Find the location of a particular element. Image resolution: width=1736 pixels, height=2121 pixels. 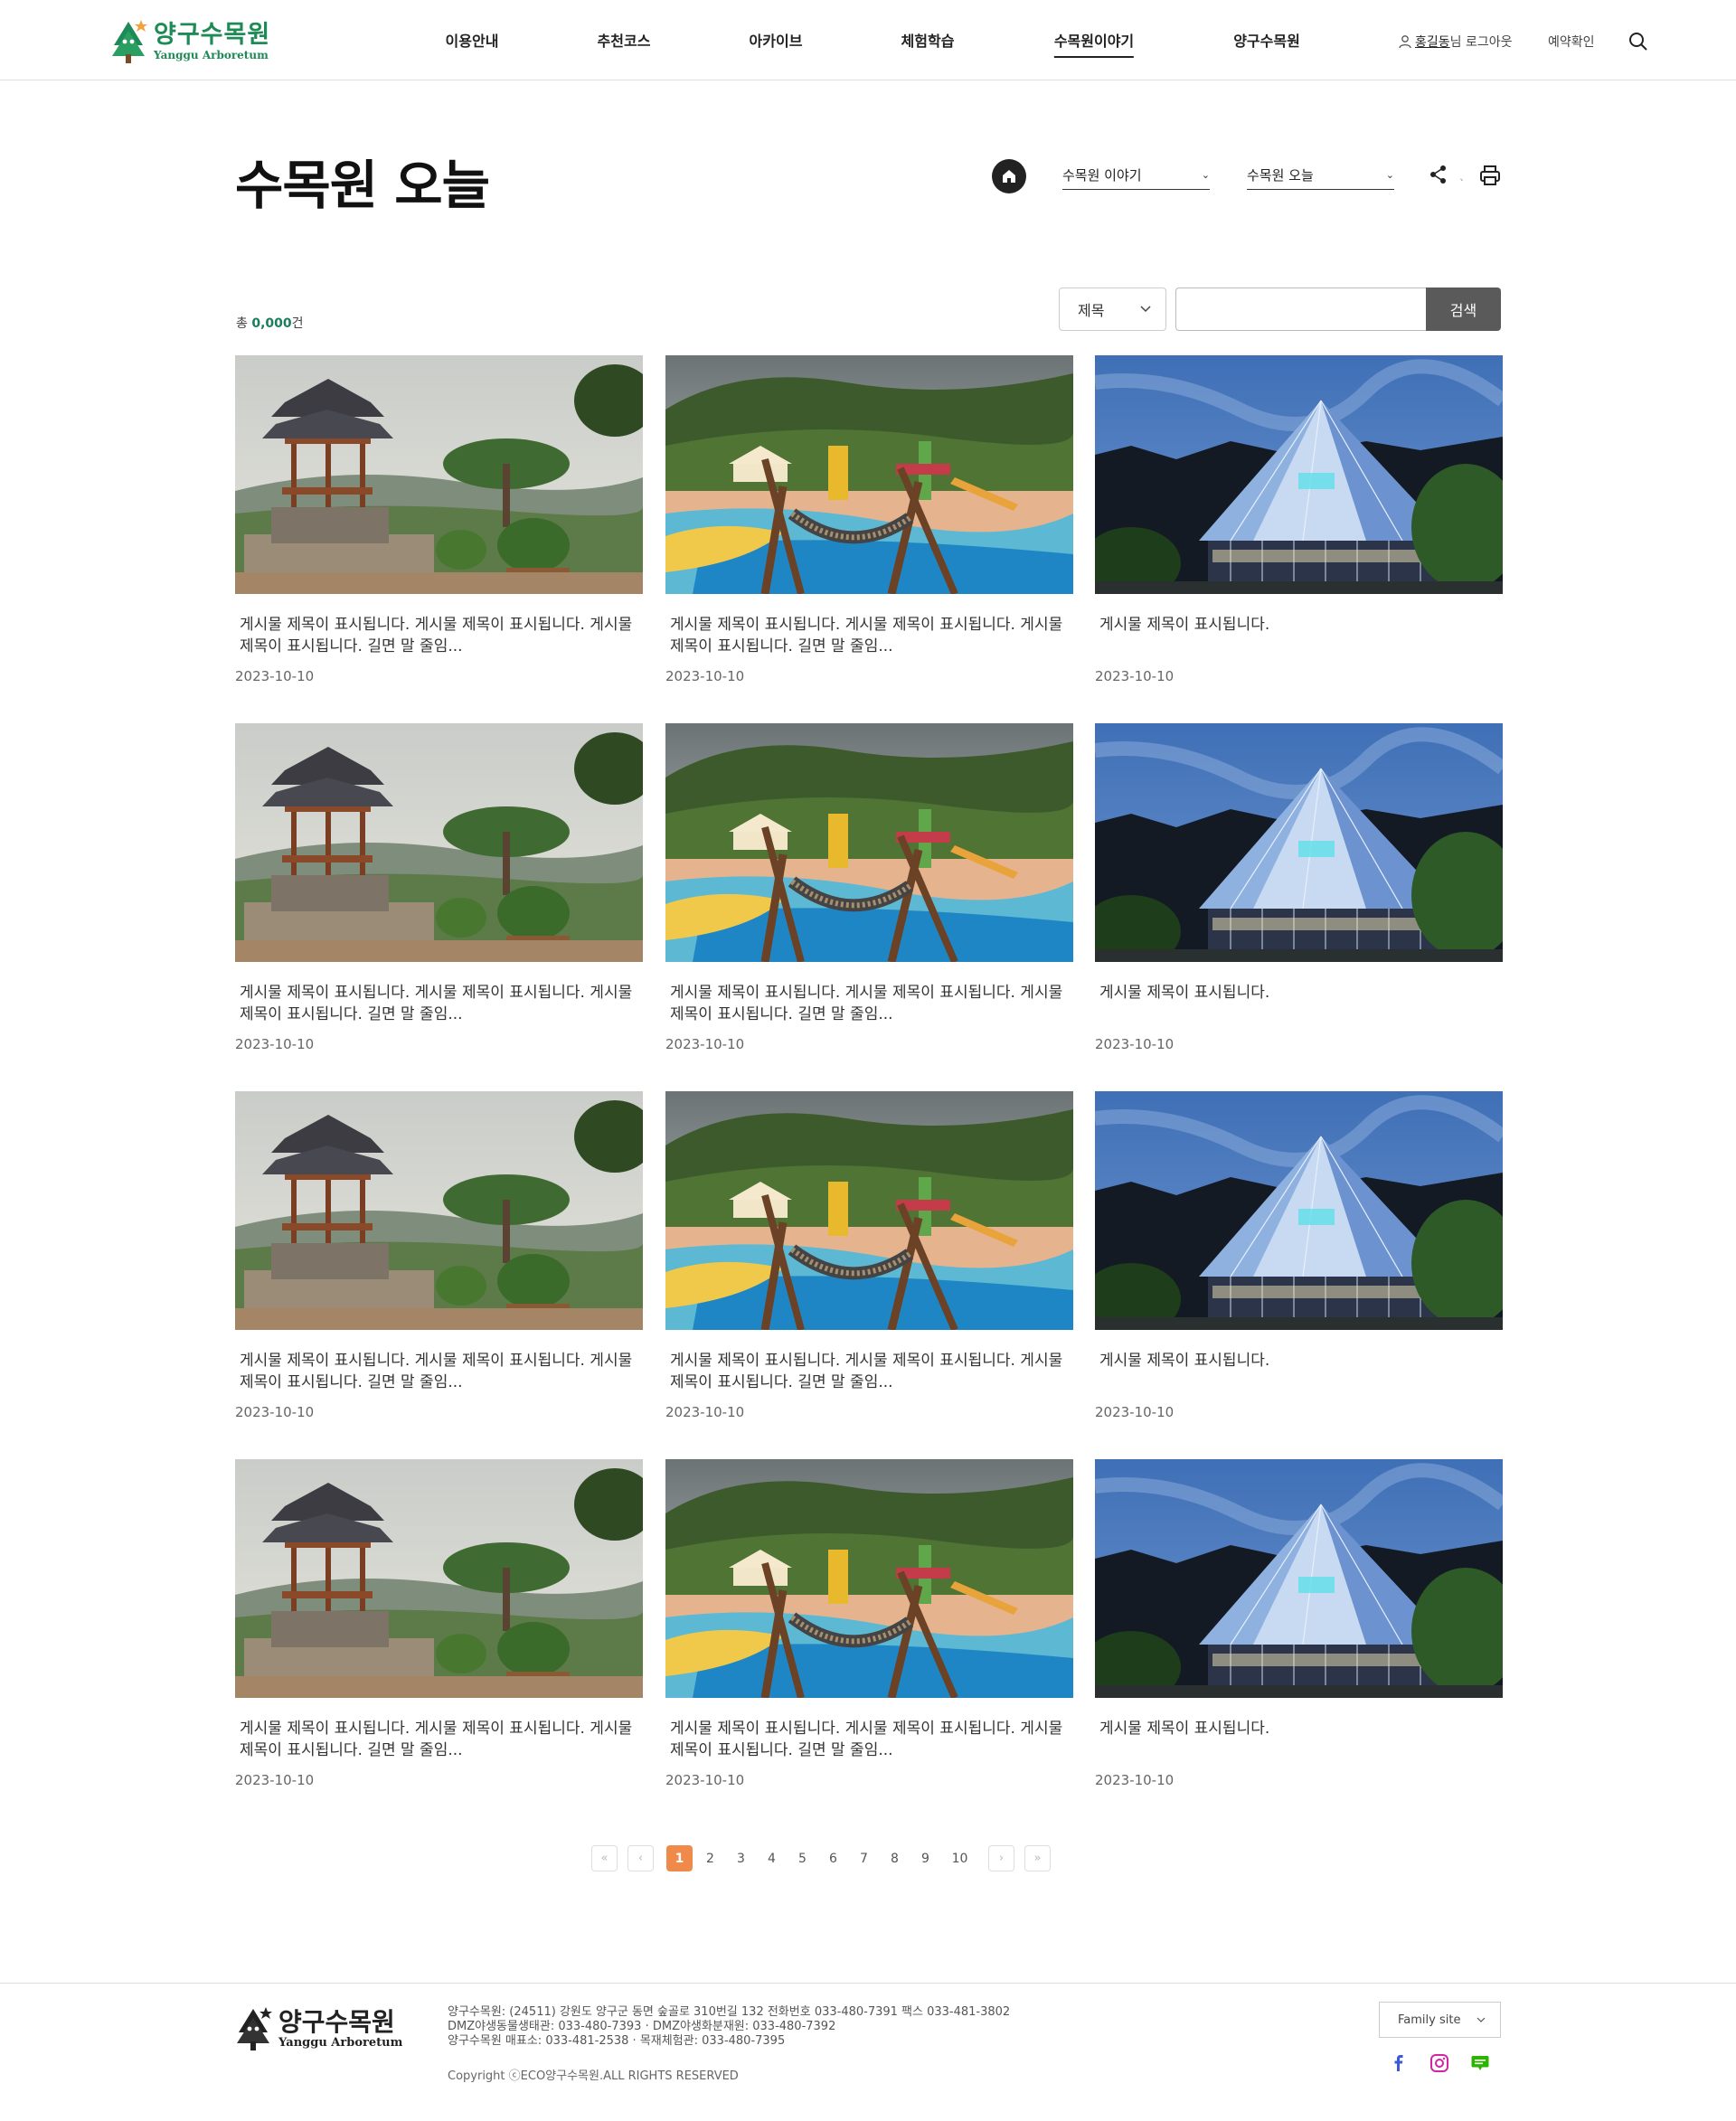

nav-item-archive: 아카이브 is located at coordinates (776, 40).